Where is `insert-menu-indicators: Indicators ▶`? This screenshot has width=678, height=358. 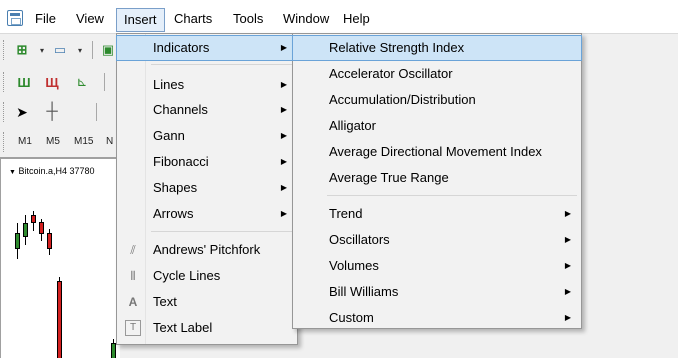 insert-menu-indicators: Indicators ▶ is located at coordinates (207, 48).